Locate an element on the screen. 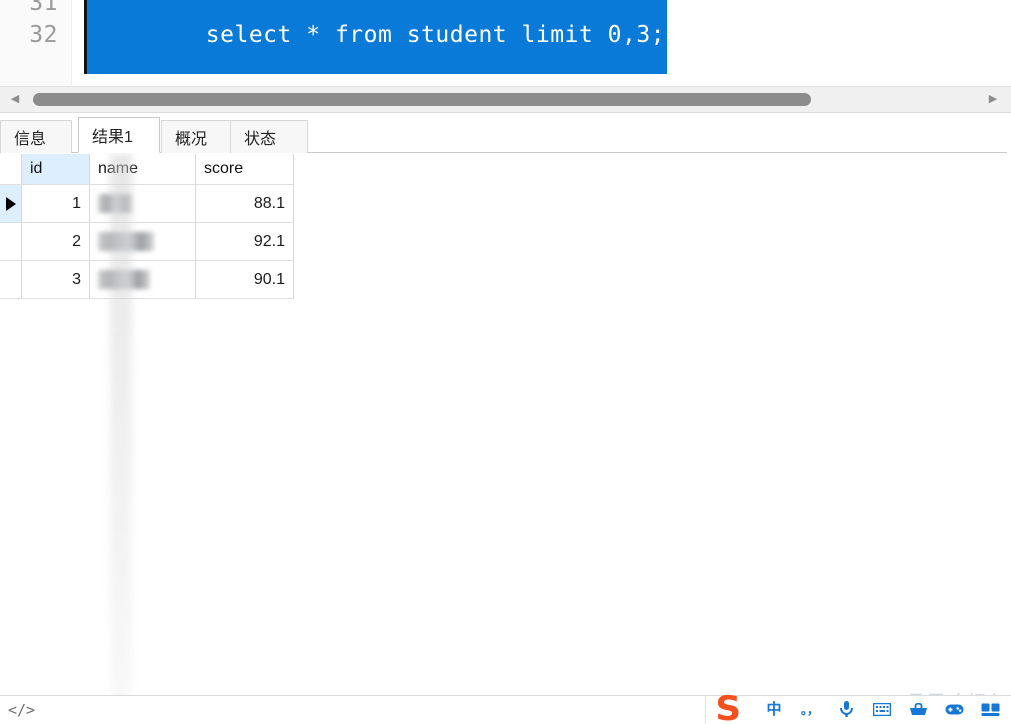 The image size is (1011, 724). keyboard-icon is located at coordinates (882, 709).